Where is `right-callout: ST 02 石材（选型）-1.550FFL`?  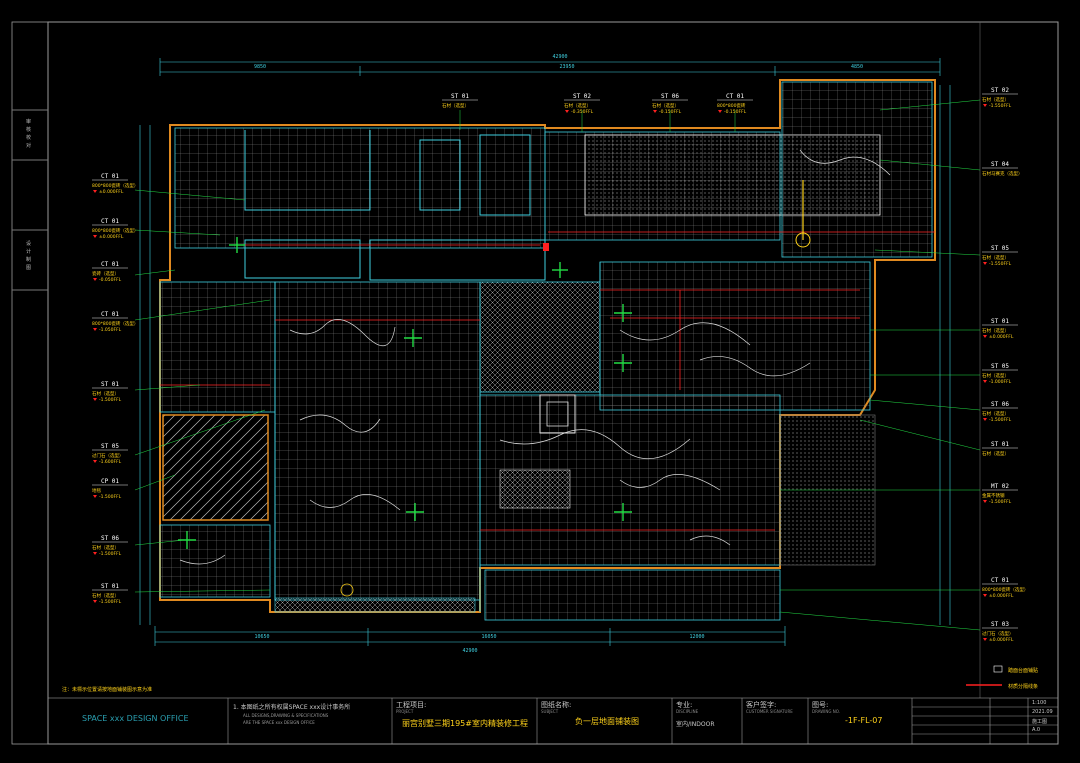
right-callout: ST 02 石材（选型）-1.550FFL is located at coordinates (1000, 98).